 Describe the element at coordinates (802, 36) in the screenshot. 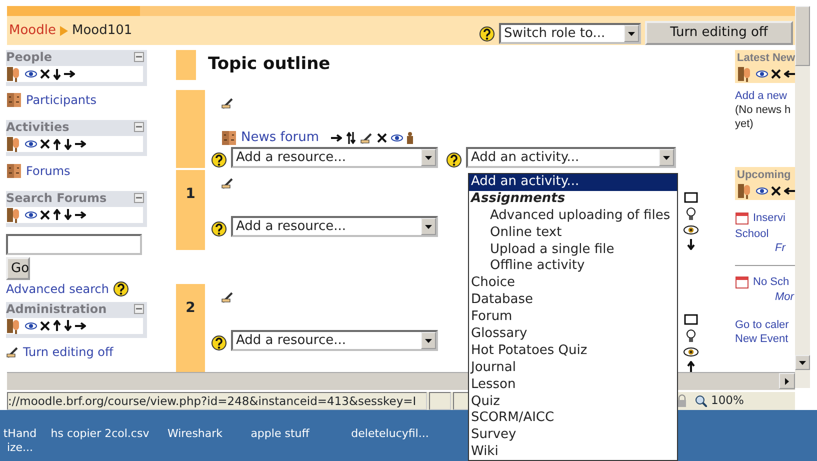

I see `scrollbar-thumb` at that location.